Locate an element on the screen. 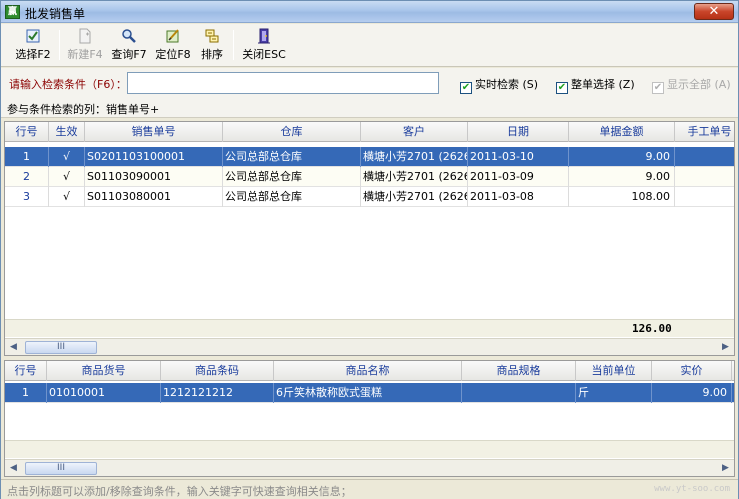  select-button: 选择F2 is located at coordinates (33, 46).